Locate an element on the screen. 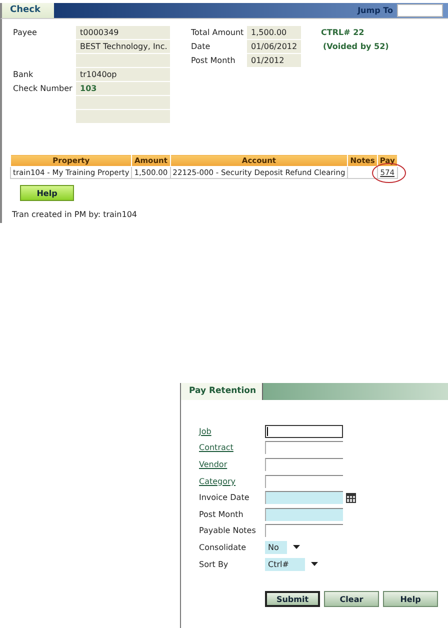  pay-retention-tab: Pay Retention is located at coordinates (222, 391).